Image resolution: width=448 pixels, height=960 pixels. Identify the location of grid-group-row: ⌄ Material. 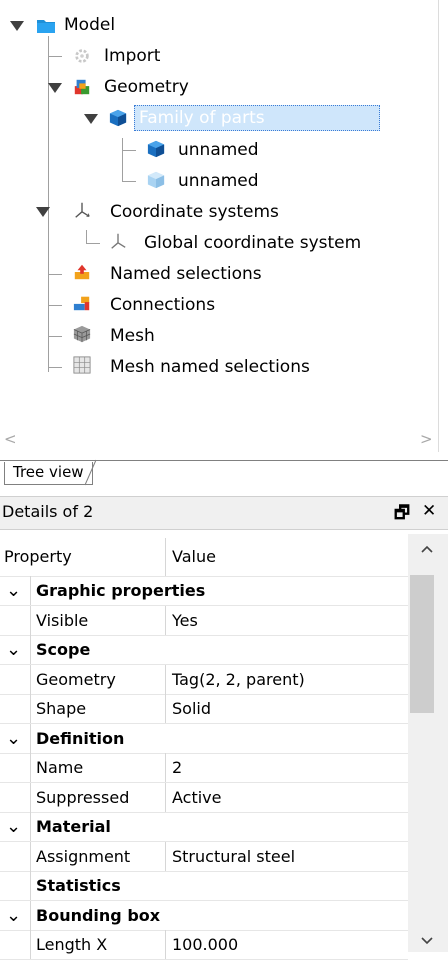
(204, 827).